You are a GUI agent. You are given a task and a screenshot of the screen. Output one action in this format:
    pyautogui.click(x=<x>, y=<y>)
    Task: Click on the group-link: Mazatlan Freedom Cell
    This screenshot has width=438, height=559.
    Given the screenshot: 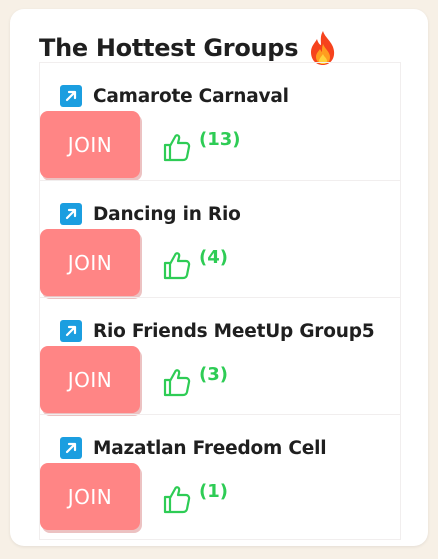 What is the action you would take?
    pyautogui.click(x=193, y=448)
    